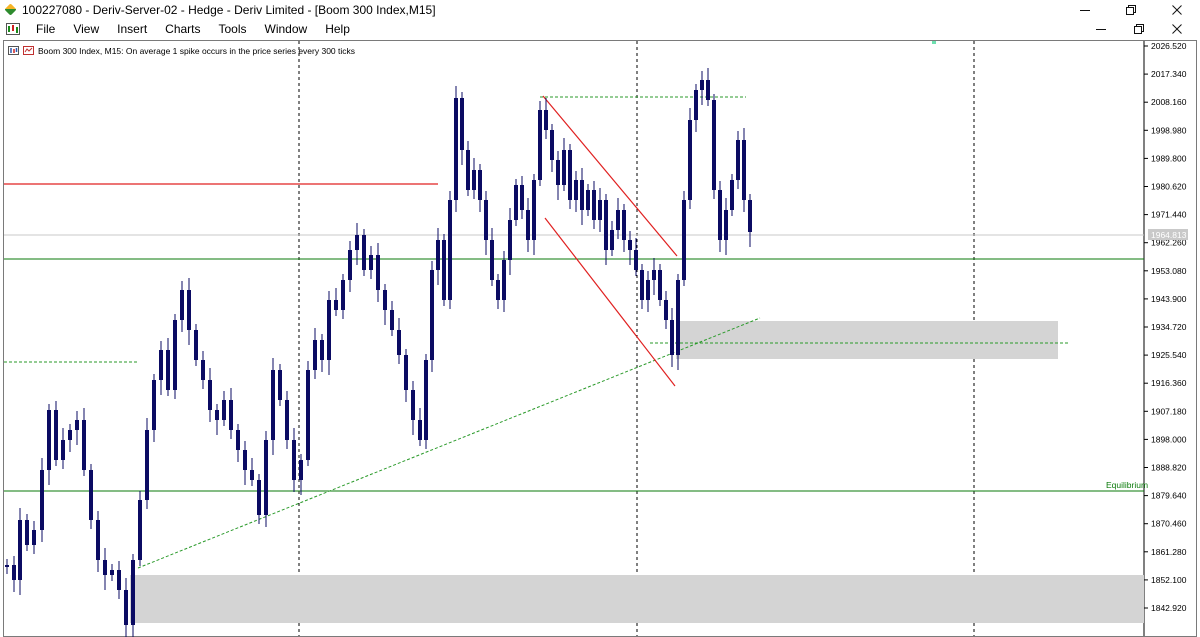 The height and width of the screenshot is (637, 1200). What do you see at coordinates (1169, 130) in the screenshot?
I see `price-label: 1998.980` at bounding box center [1169, 130].